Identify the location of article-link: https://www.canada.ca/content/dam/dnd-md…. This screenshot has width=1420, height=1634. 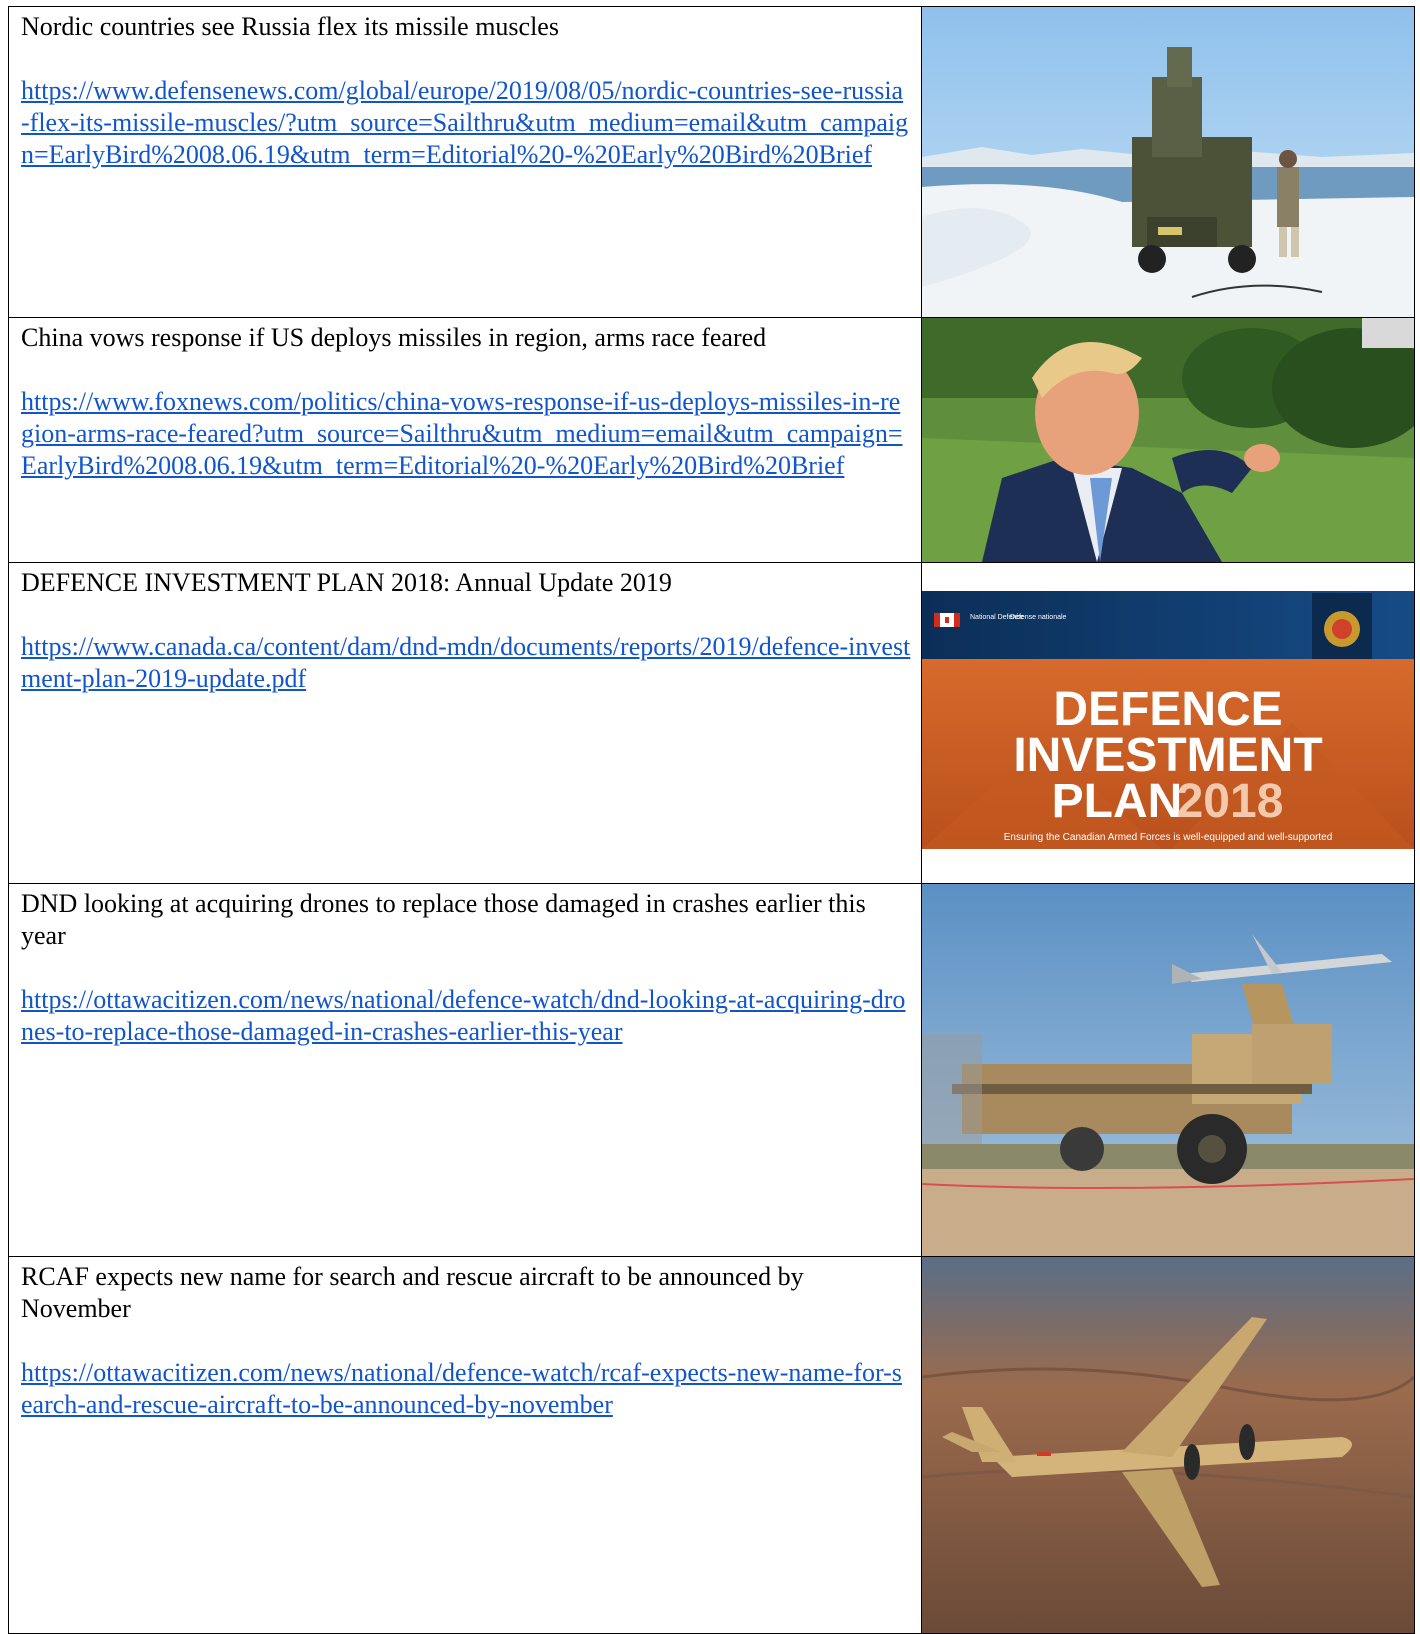
(466, 663).